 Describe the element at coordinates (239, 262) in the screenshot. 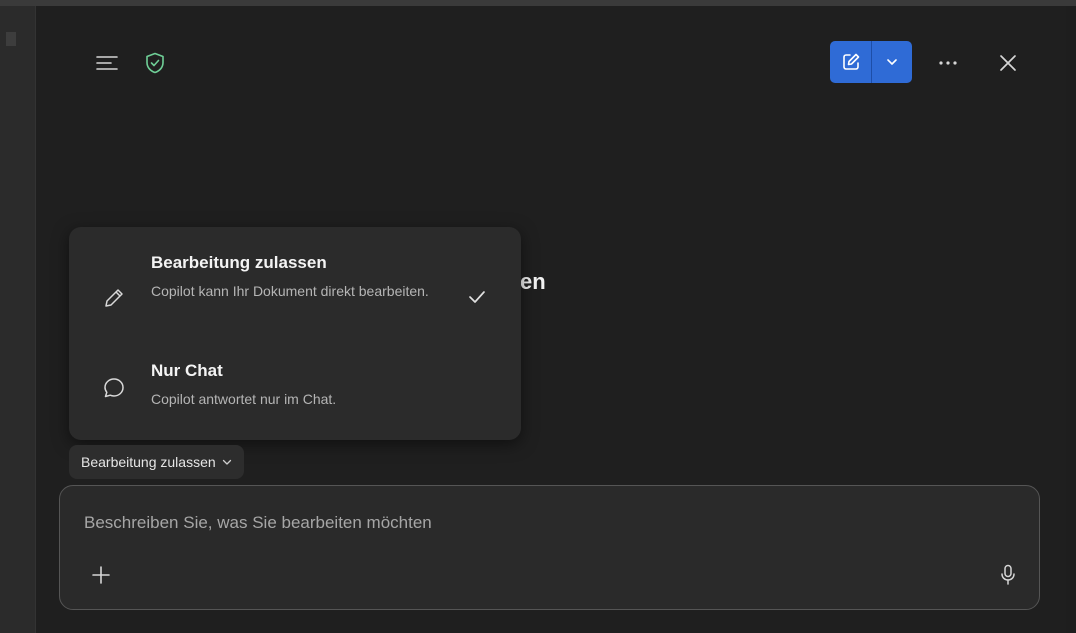

I see `option-title: Bearbeitung zulassen` at that location.